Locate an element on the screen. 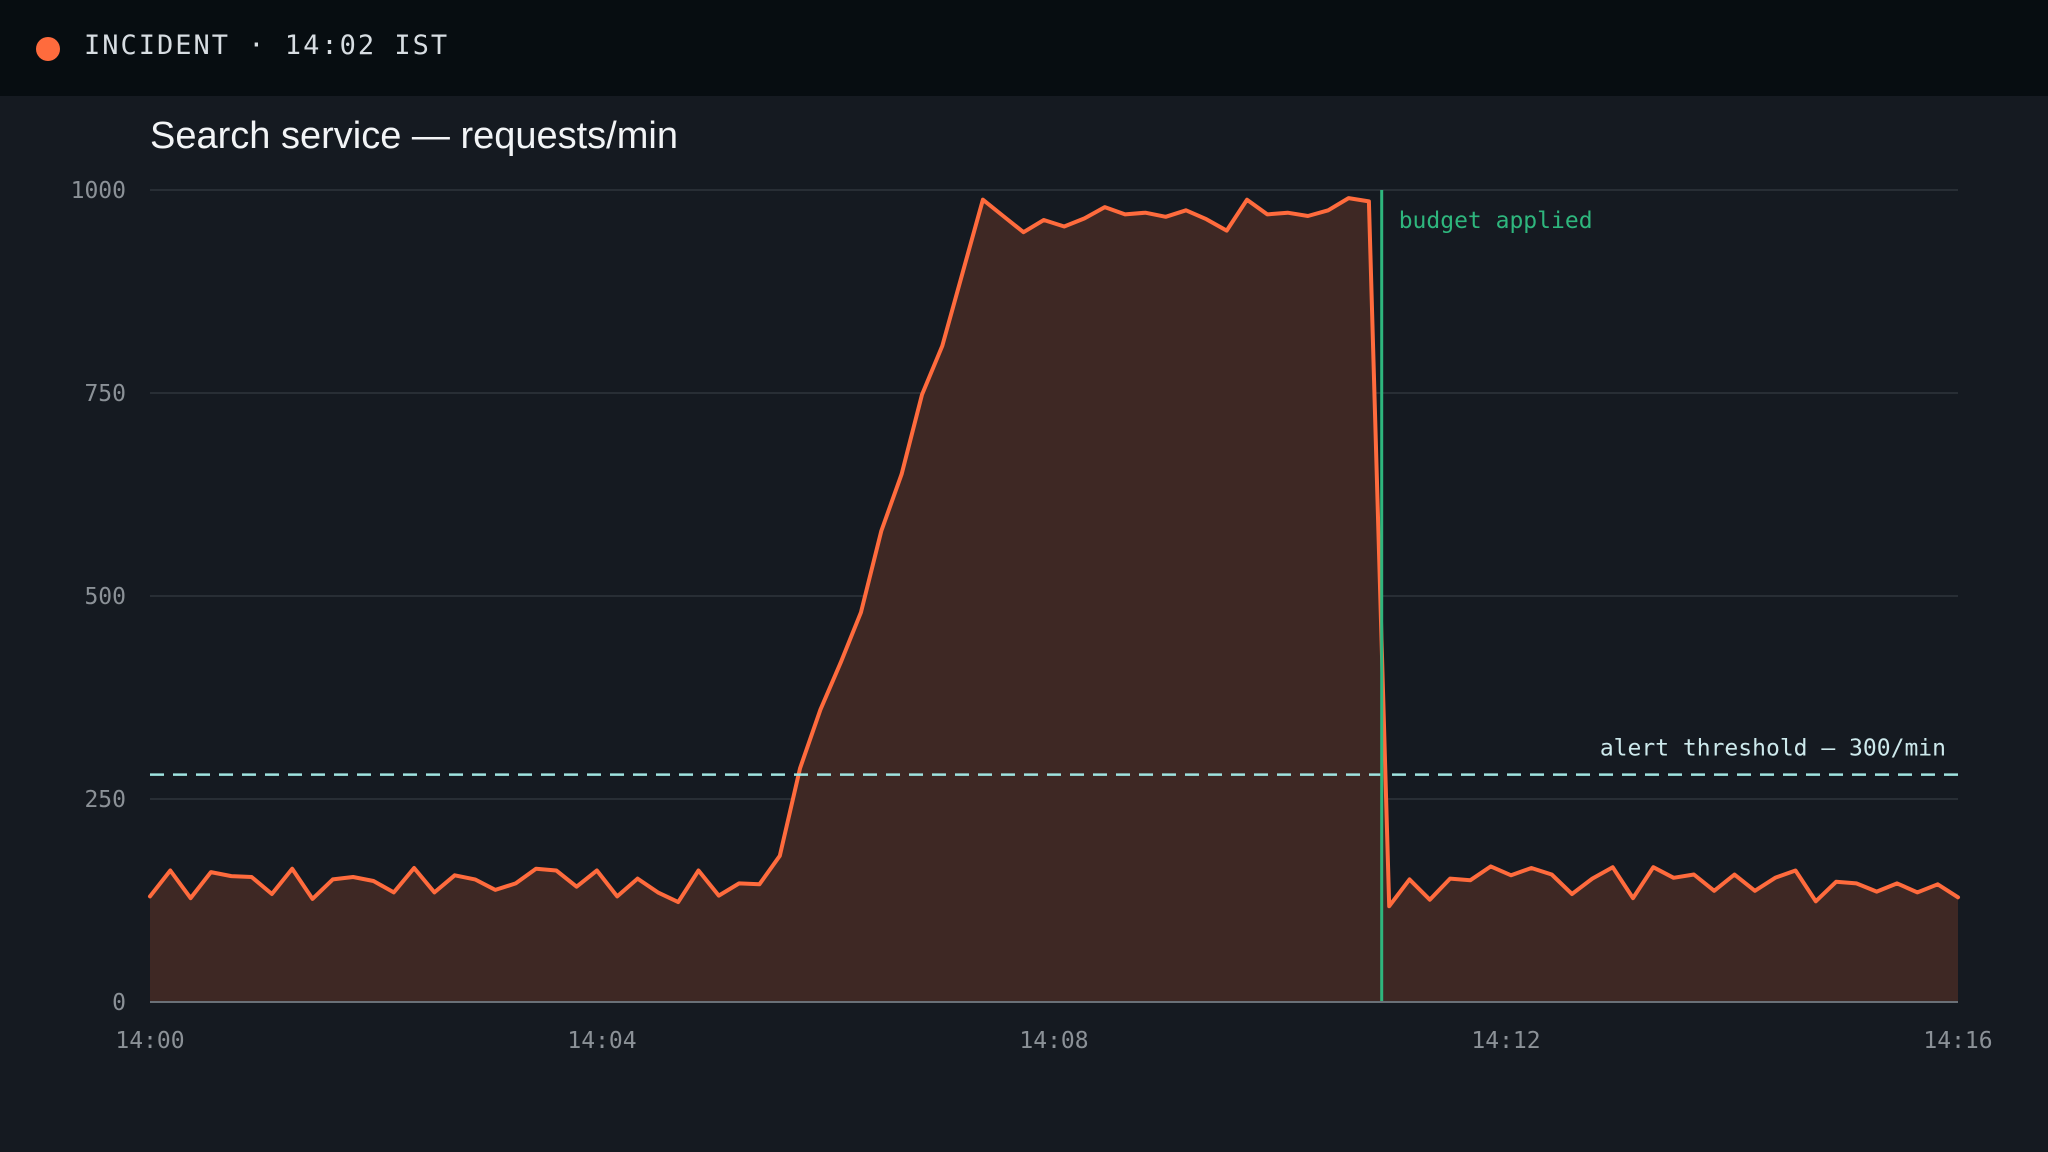 This screenshot has height=1152, width=2048. y-tick-label: 250 is located at coordinates (105, 800).